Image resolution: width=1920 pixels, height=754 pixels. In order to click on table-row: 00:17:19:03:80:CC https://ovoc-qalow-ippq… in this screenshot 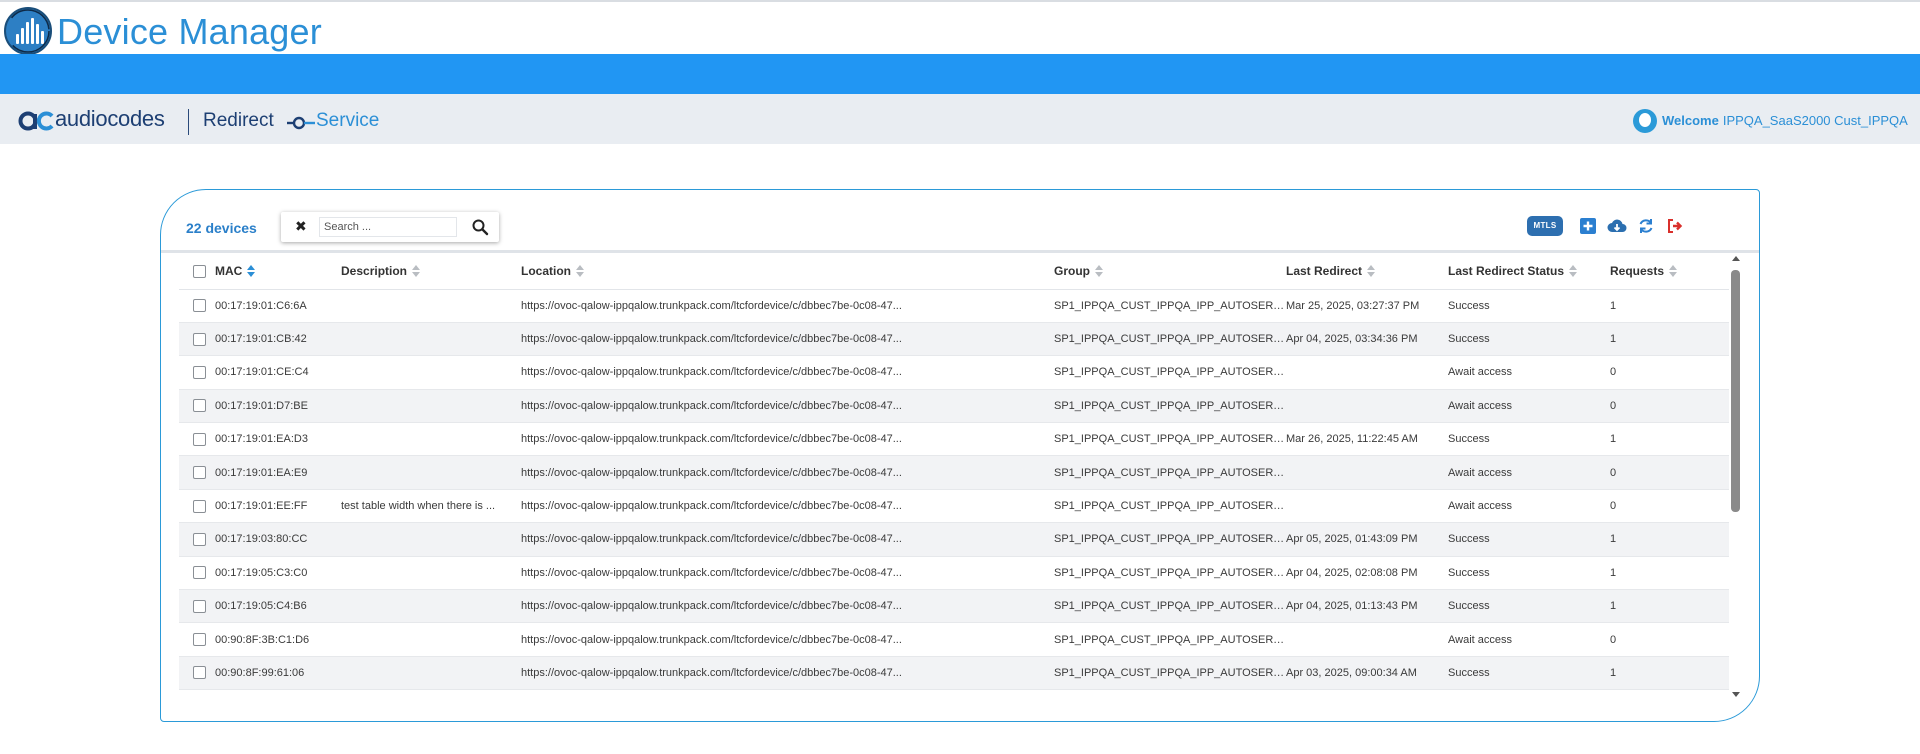, I will do `click(954, 539)`.